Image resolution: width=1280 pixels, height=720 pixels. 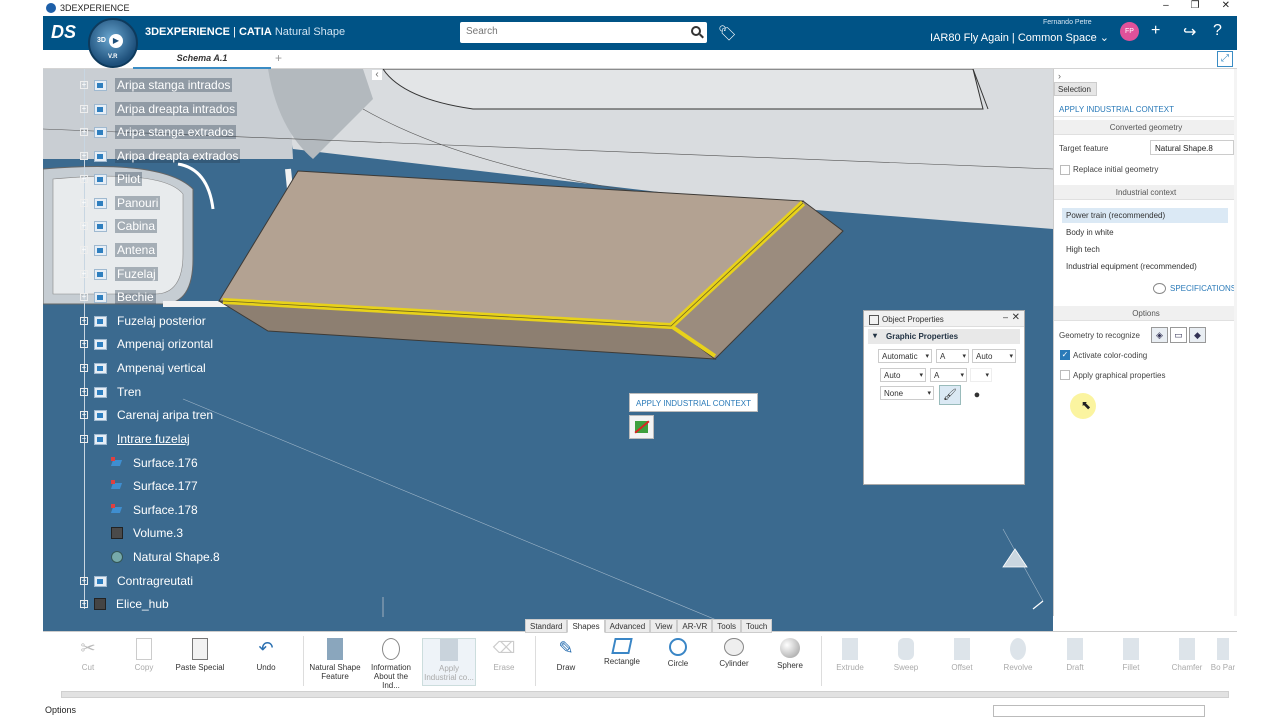 I want to click on tree-item: + Ampenaj vertical, so click(x=144, y=368).